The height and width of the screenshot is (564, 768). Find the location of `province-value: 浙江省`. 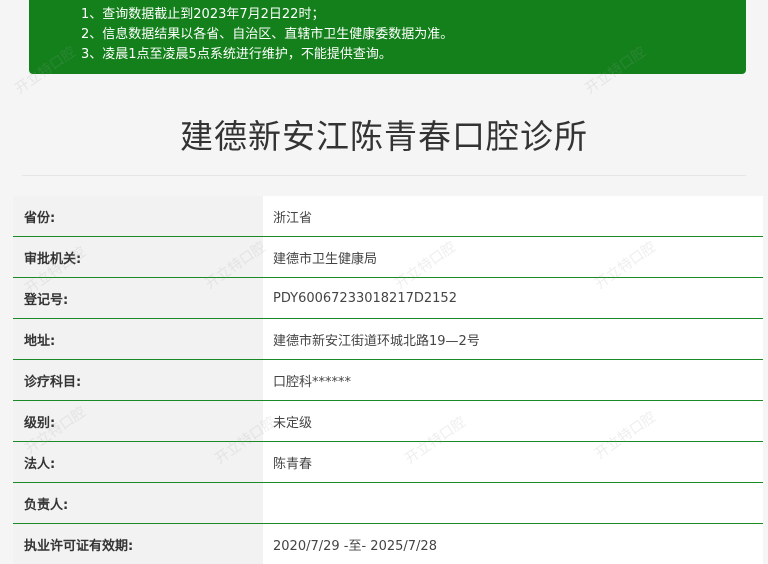

province-value: 浙江省 is located at coordinates (513, 216).